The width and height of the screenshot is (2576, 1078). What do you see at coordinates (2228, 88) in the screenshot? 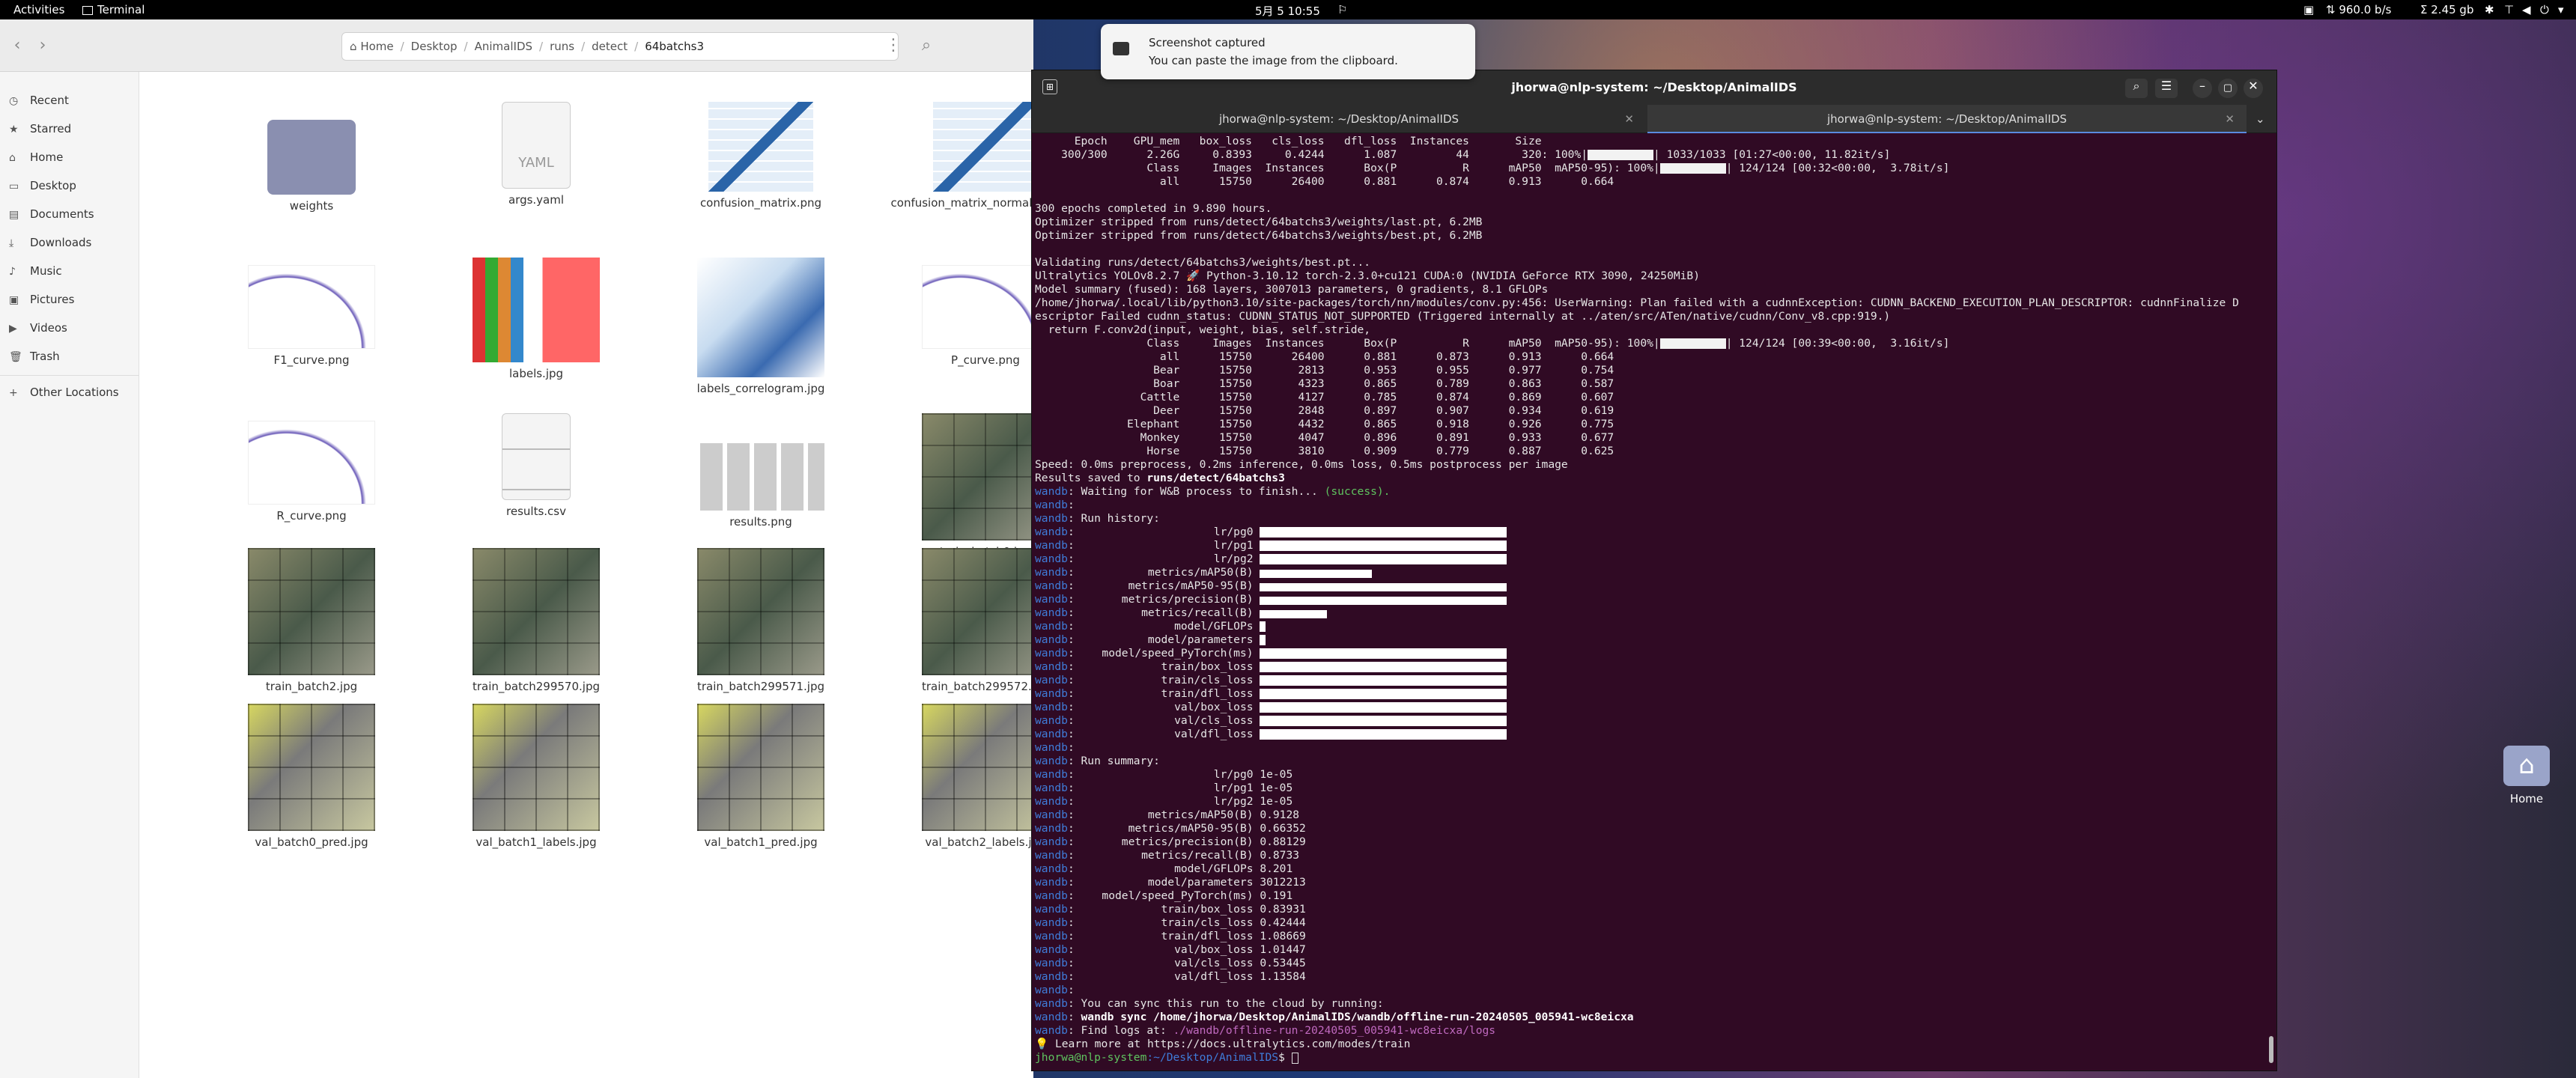
I see `maximize-icon: ▢` at bounding box center [2228, 88].